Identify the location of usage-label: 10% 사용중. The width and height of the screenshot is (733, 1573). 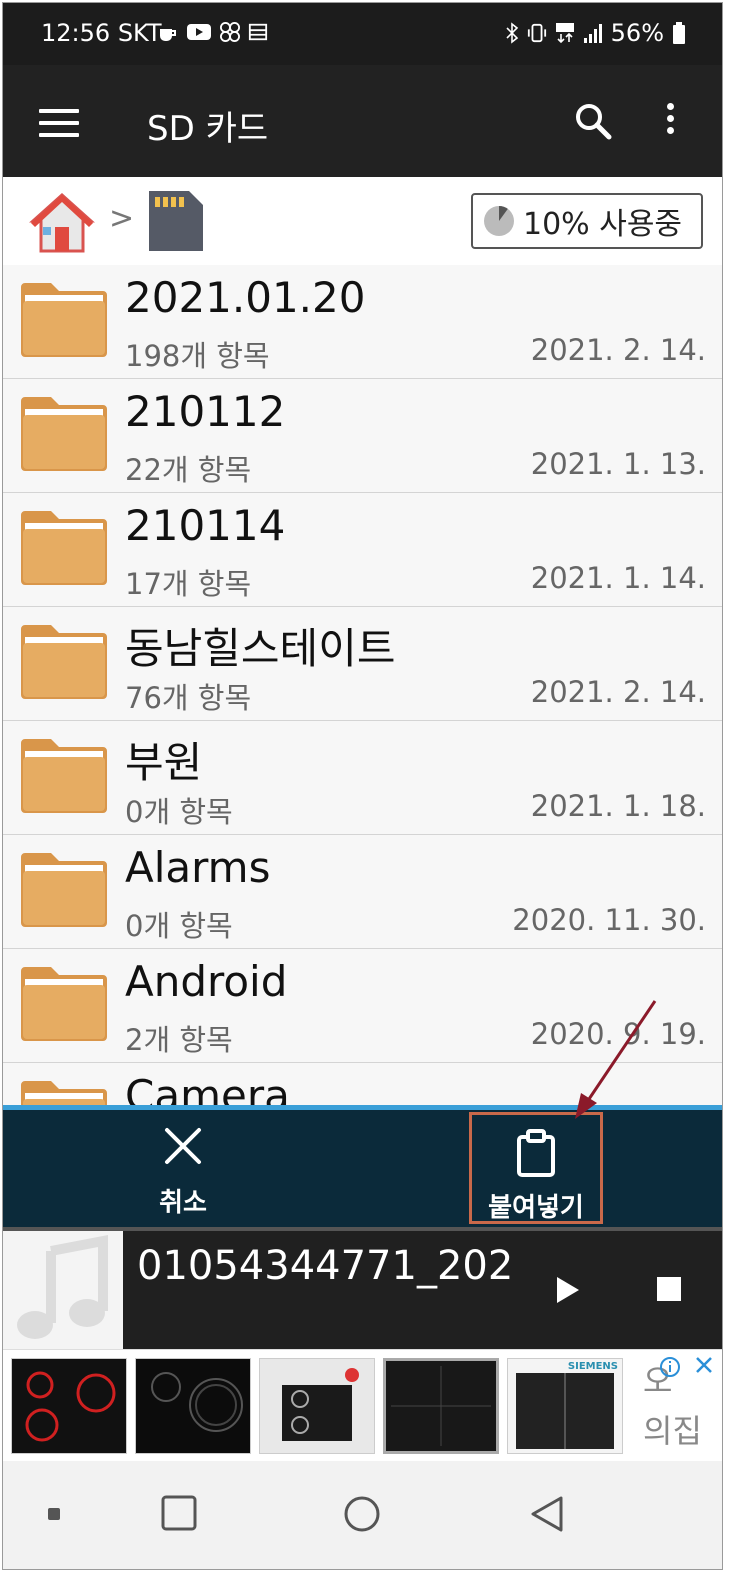
(603, 224).